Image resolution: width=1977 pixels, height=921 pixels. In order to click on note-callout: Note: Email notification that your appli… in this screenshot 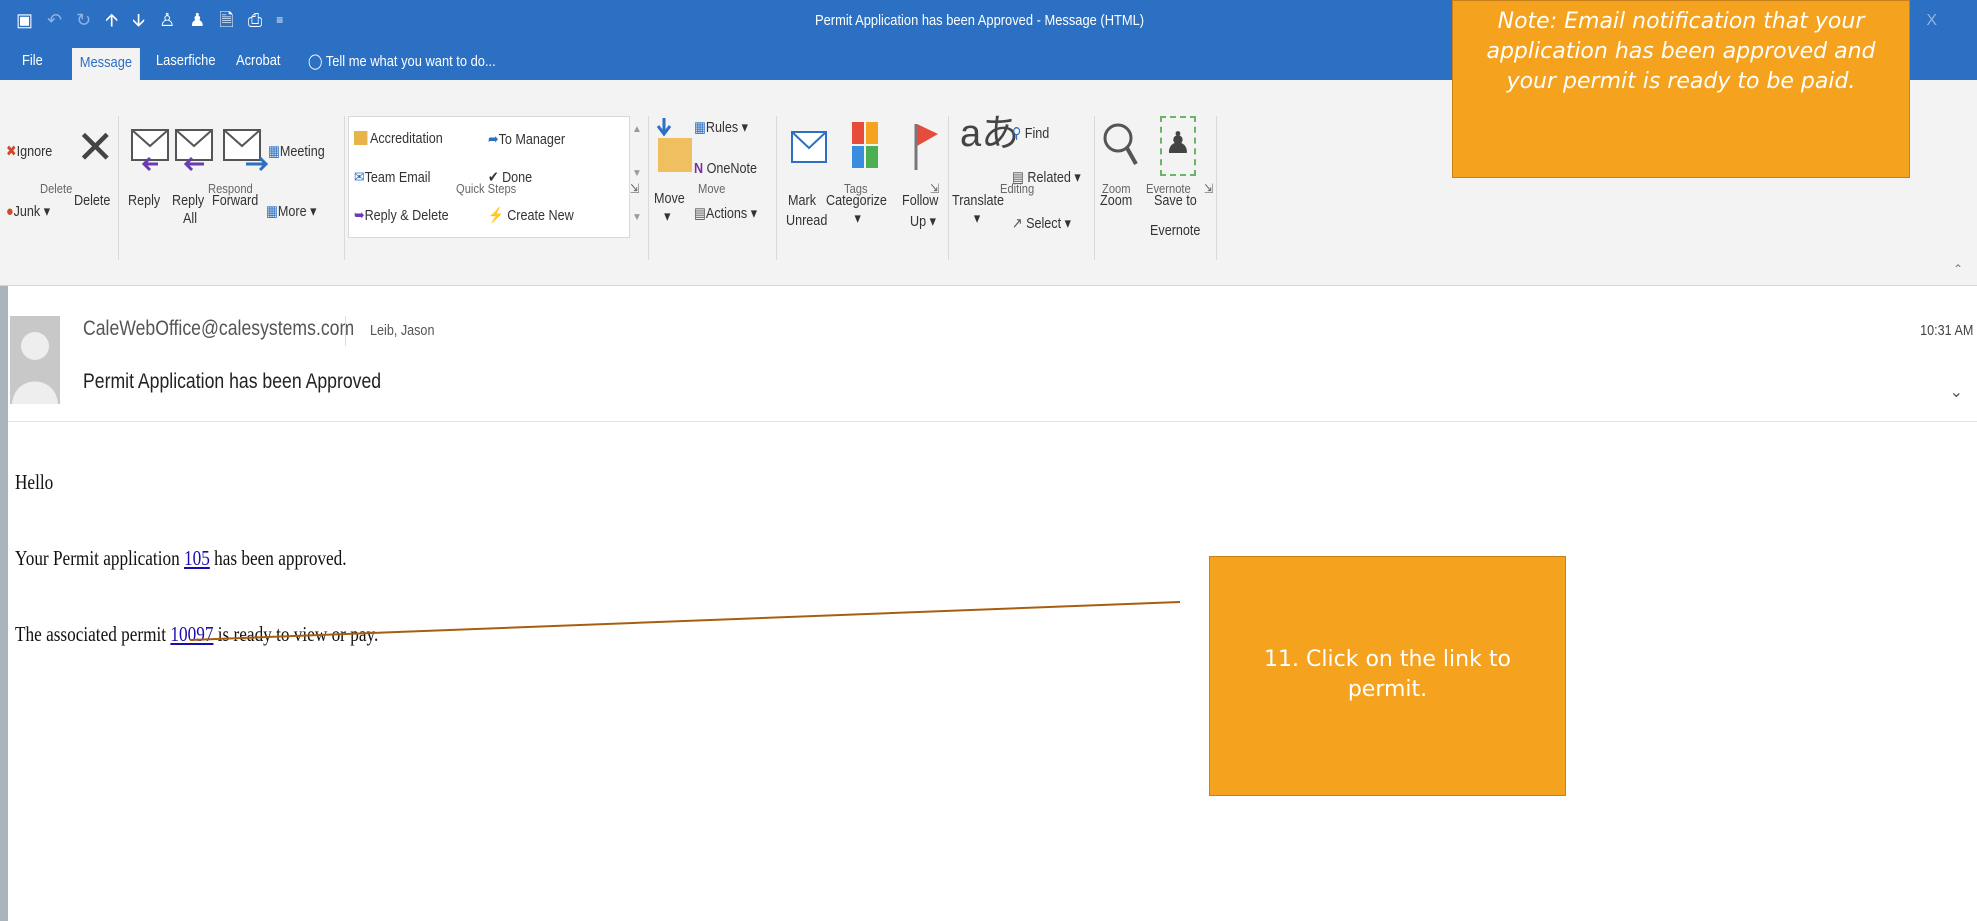, I will do `click(1681, 89)`.